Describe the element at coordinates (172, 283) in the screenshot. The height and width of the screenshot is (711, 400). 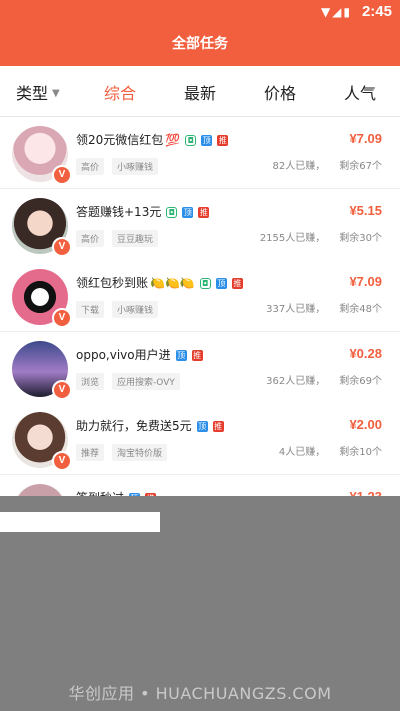
I see `task-title-emoji: 🍋🍋🍋` at that location.